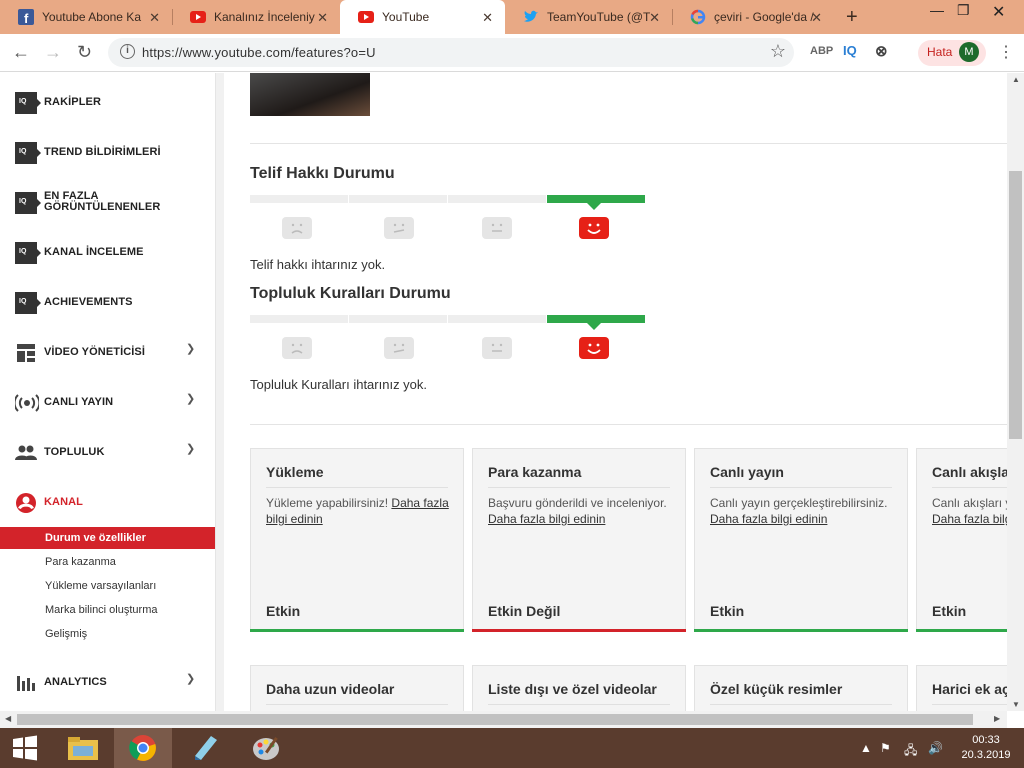 This screenshot has width=1024, height=768. I want to click on sidebar-subitem-status: Durum ve özellikler, so click(107, 538).